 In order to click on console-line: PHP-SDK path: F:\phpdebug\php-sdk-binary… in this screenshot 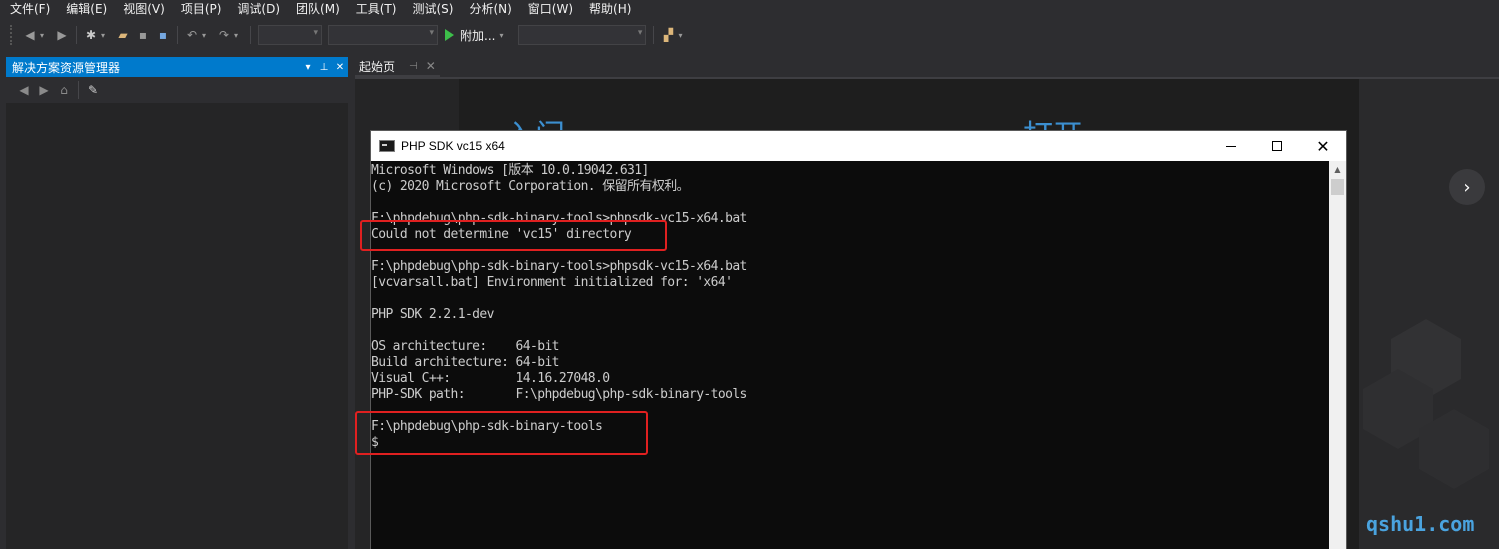, I will do `click(559, 394)`.